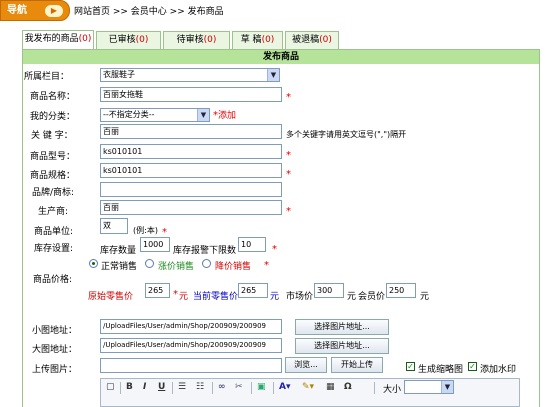 The height and width of the screenshot is (407, 559). I want to click on stock-qty-input: 1000, so click(155, 244).